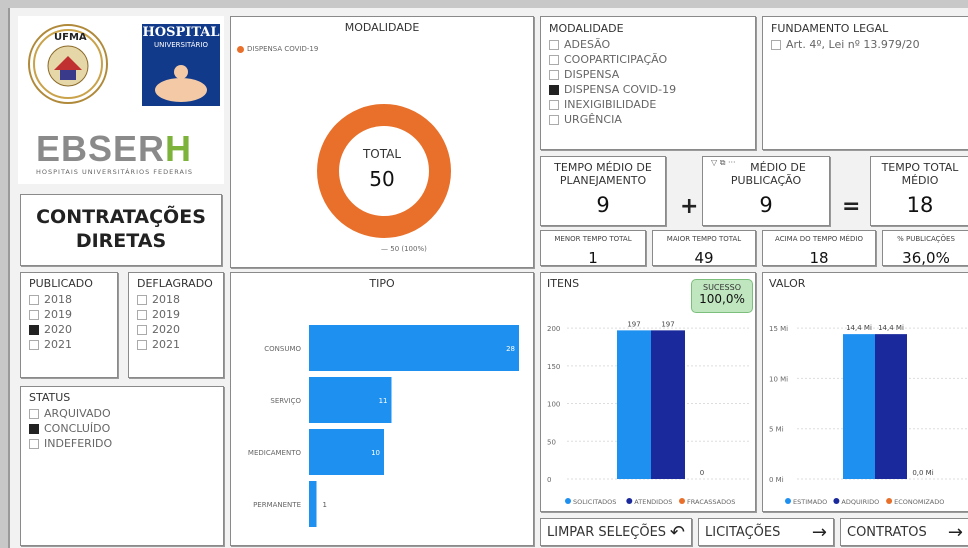 Image resolution: width=968 pixels, height=548 pixels. I want to click on publicado-option: 2020, so click(69, 329).